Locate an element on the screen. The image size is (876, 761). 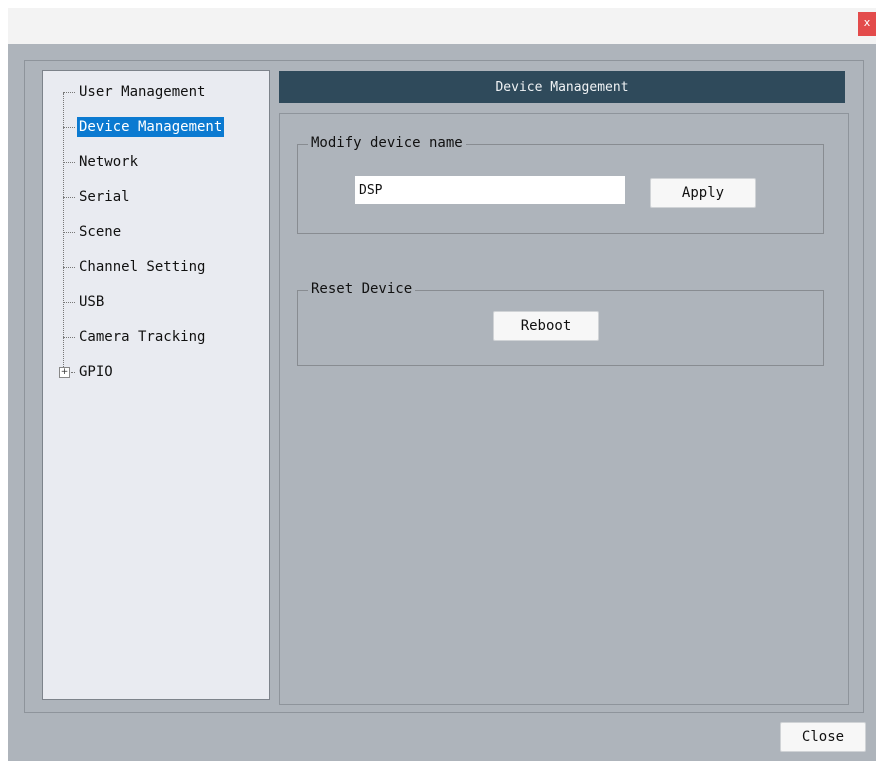
tree-item-label: USB is located at coordinates (92, 302).